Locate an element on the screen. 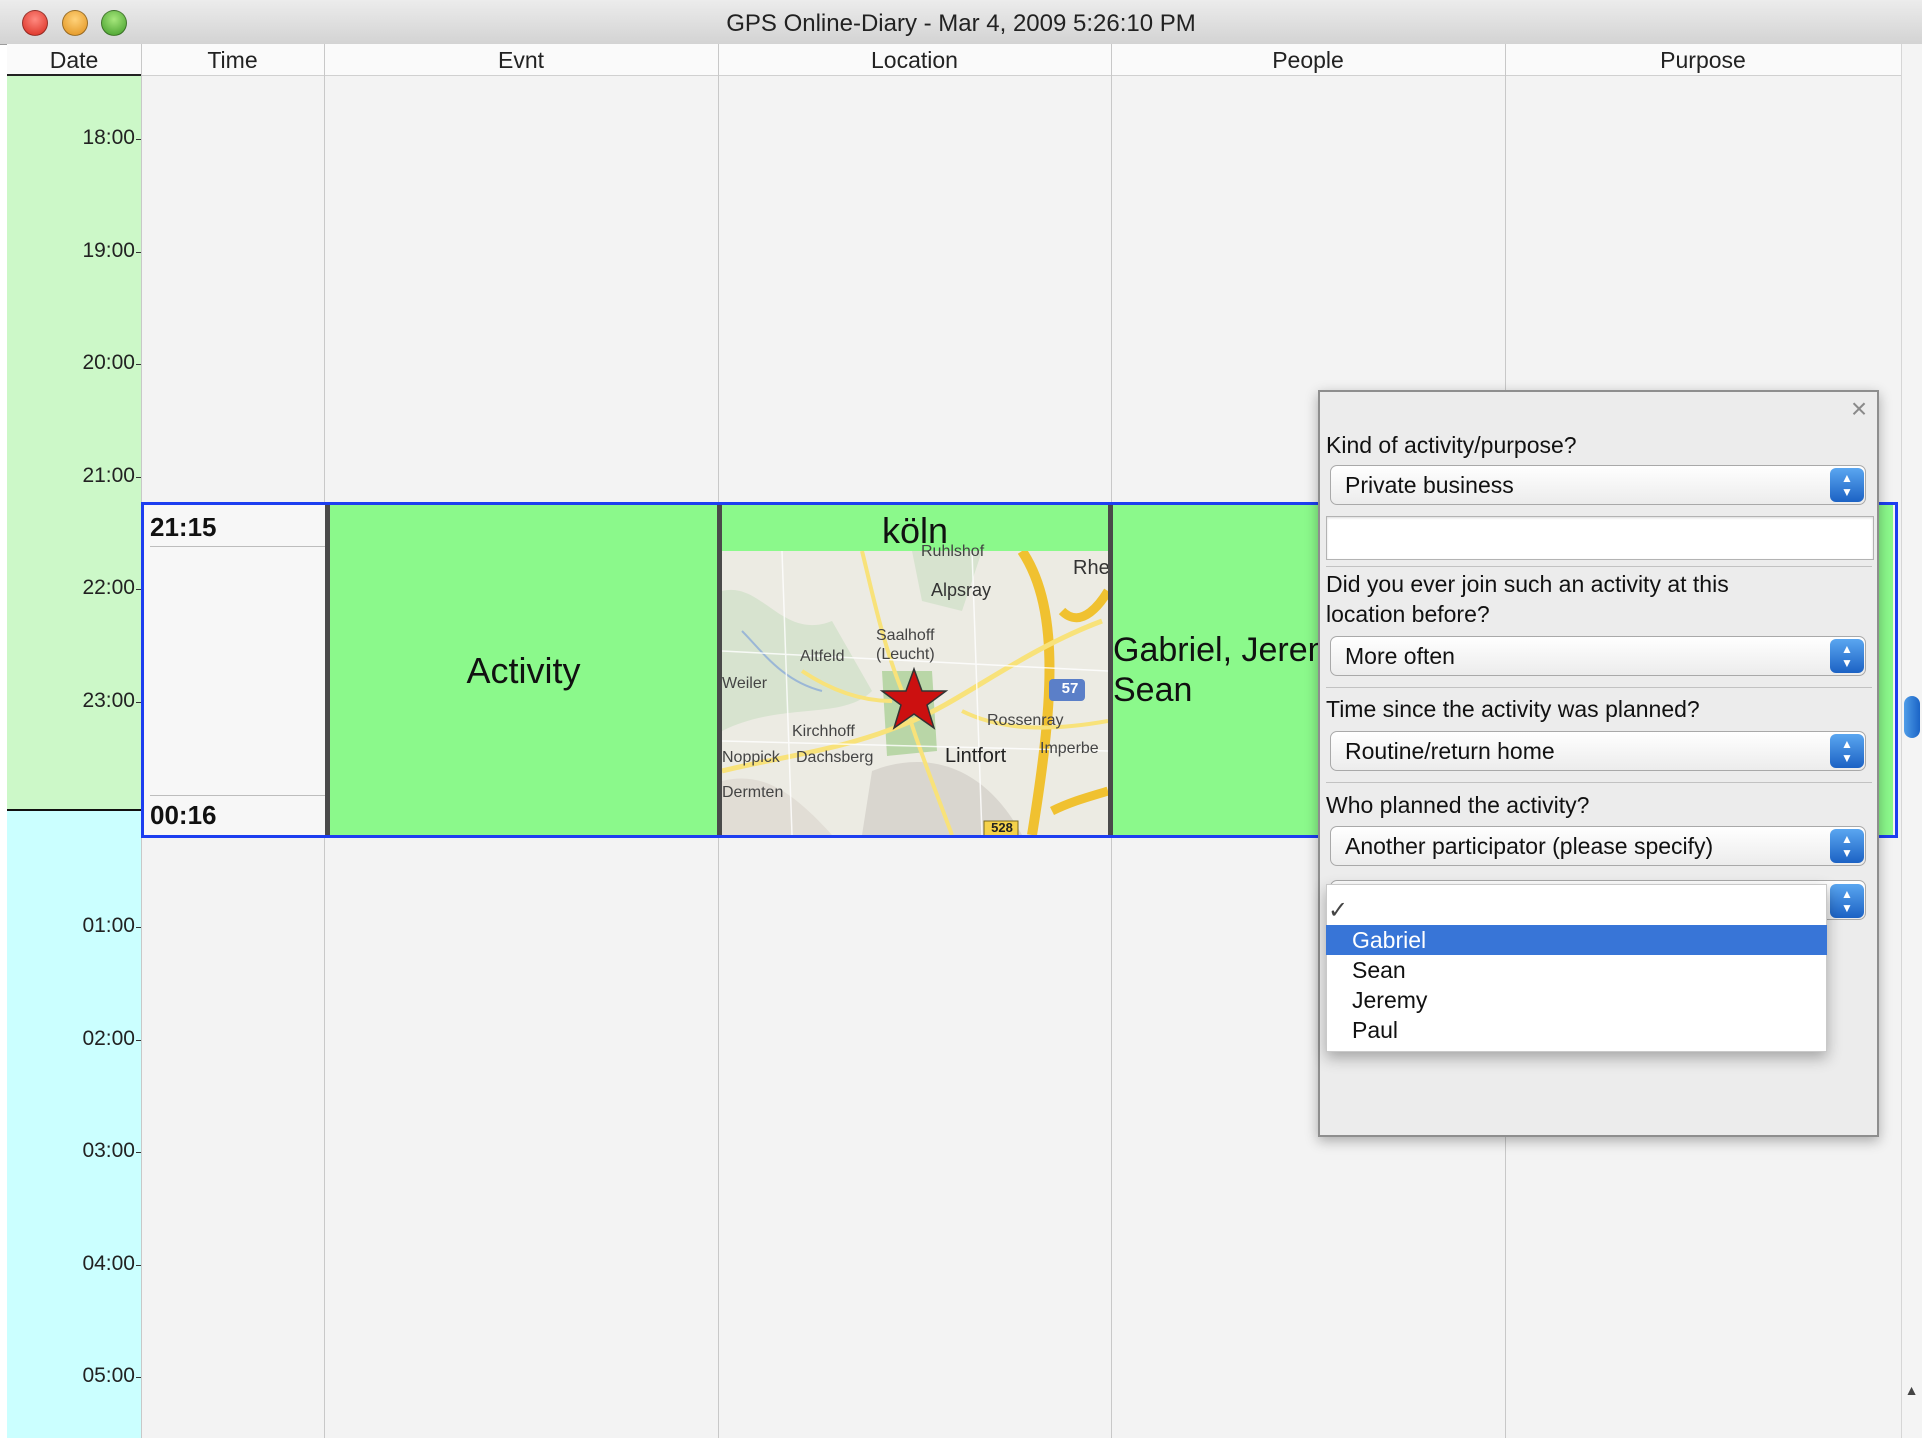  hour-label: 03:00 is located at coordinates (108, 1150).